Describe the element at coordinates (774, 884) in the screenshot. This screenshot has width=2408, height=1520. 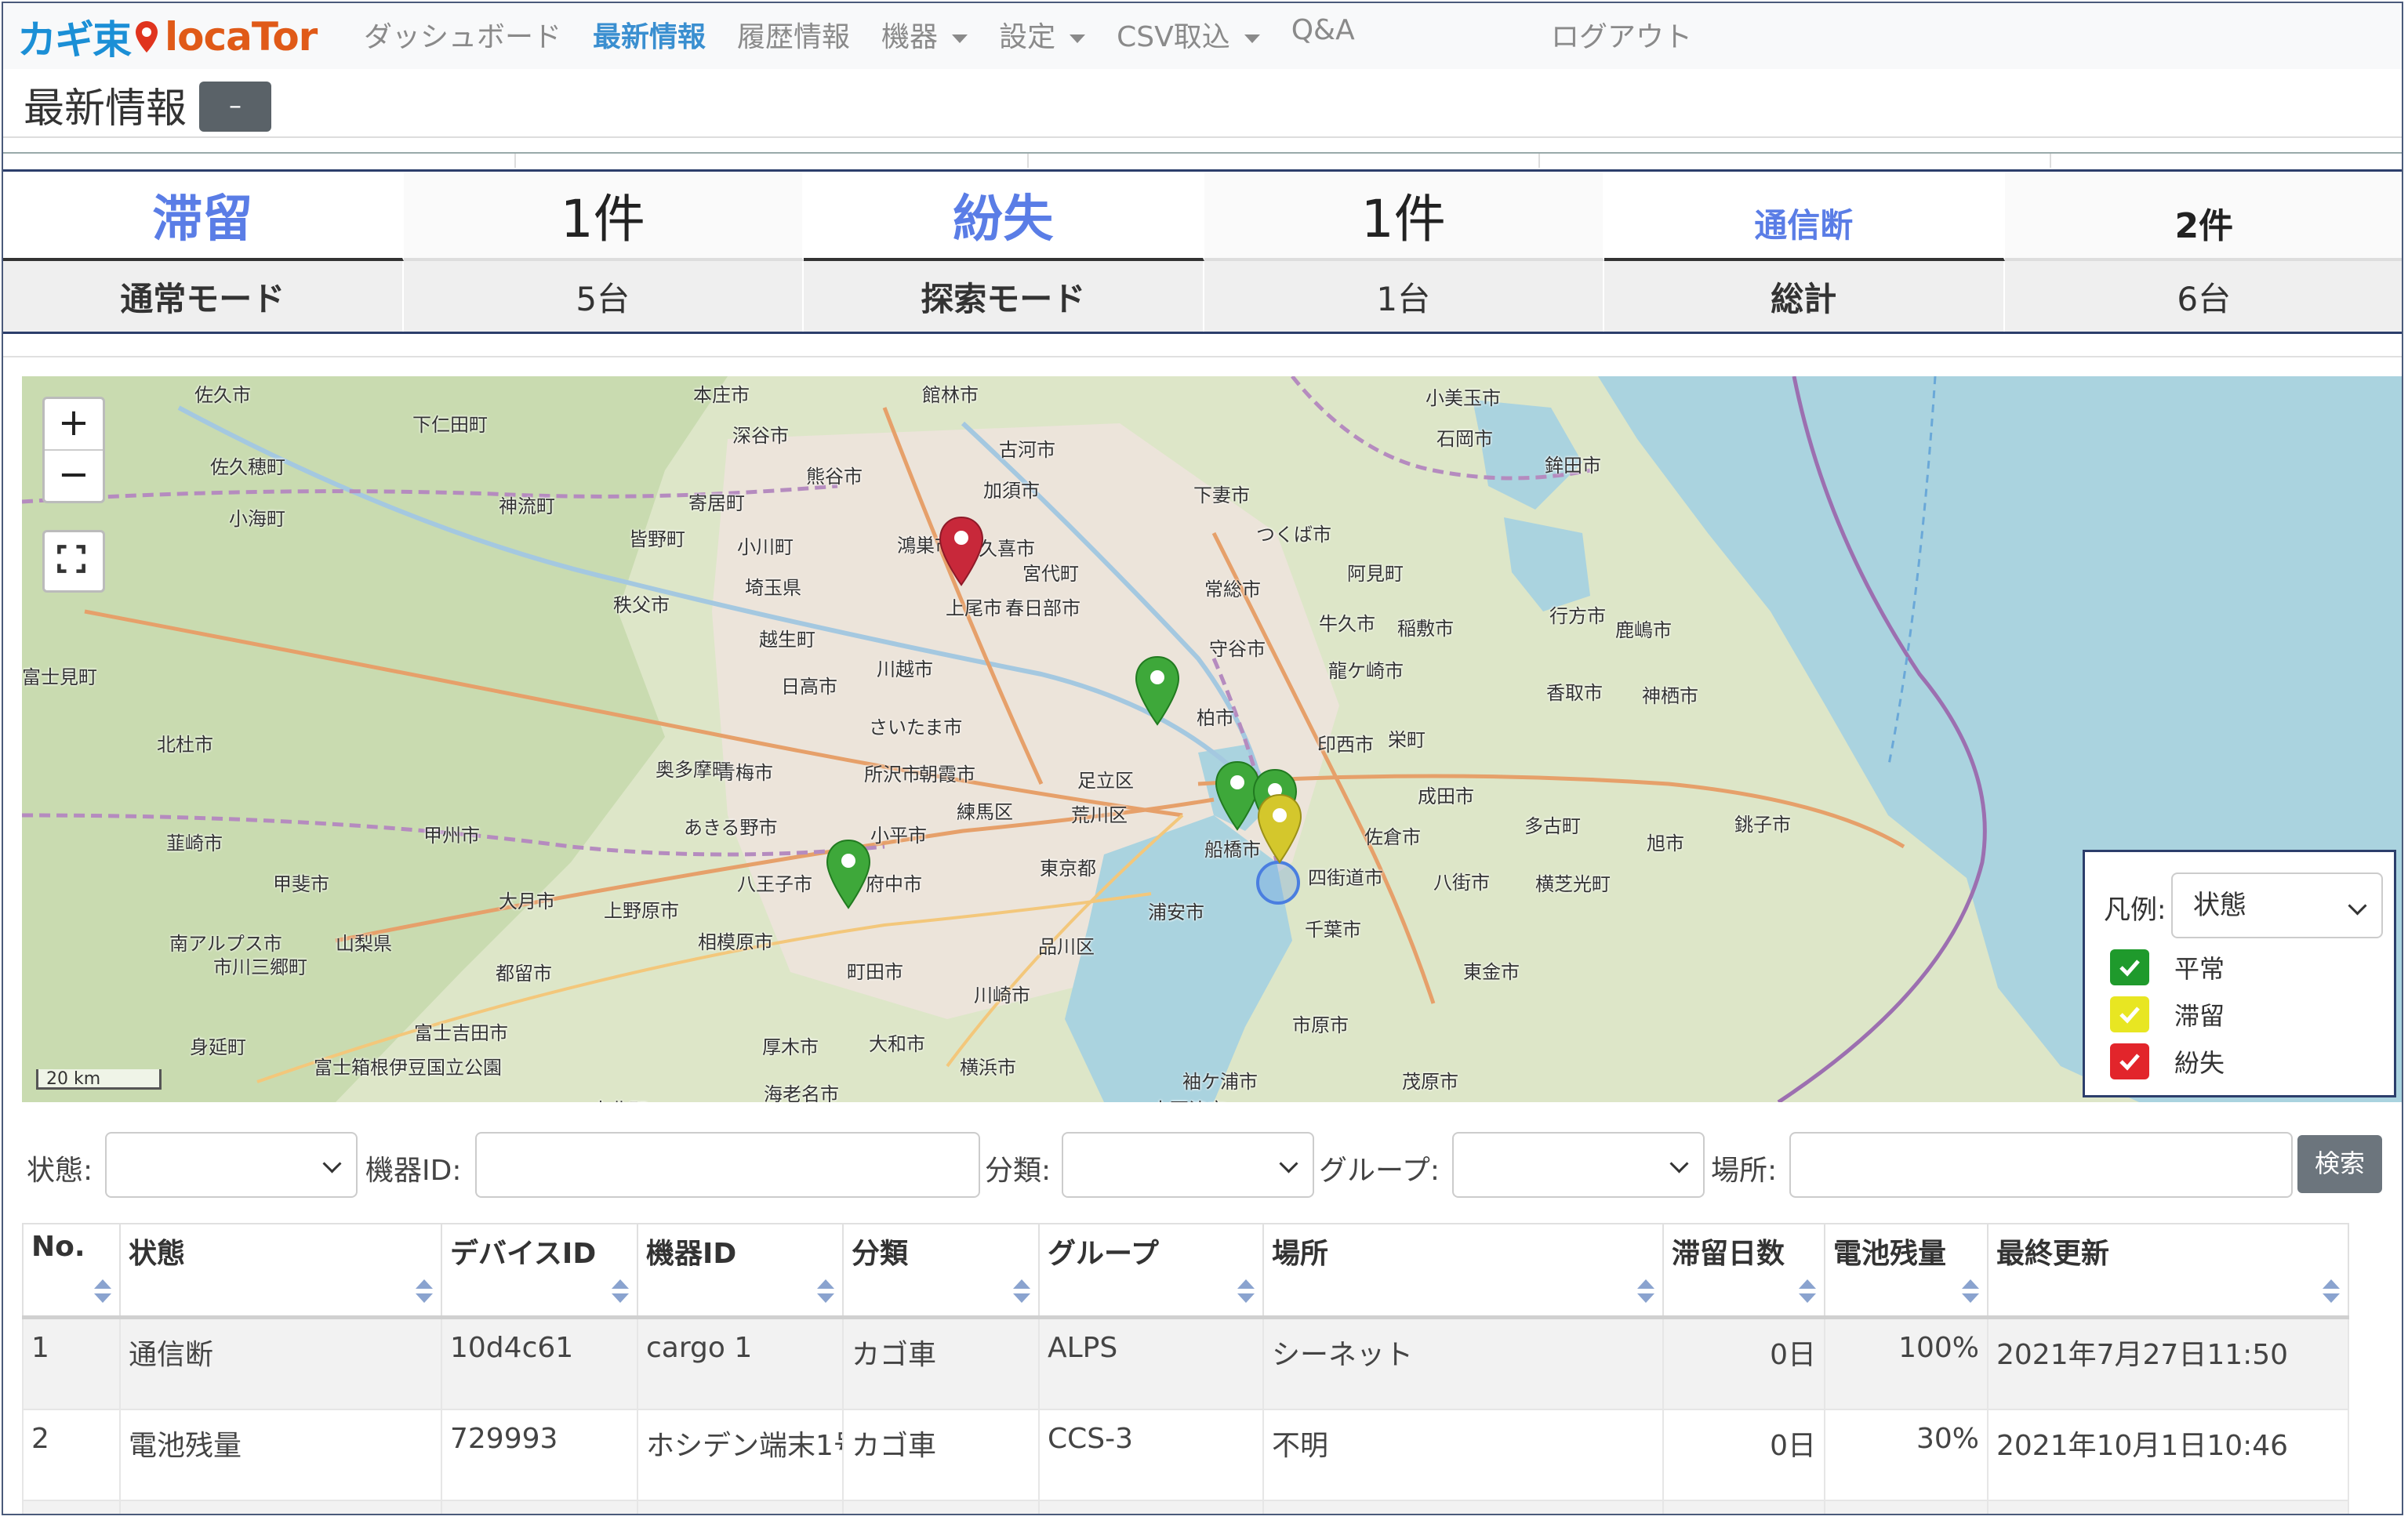
I see `map-place-label: 八王子市` at that location.